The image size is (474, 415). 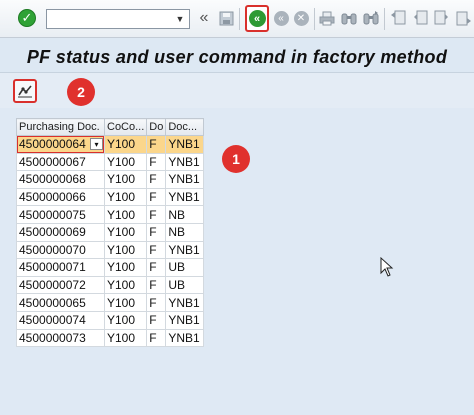 What do you see at coordinates (109, 19) in the screenshot?
I see `command-input` at bounding box center [109, 19].